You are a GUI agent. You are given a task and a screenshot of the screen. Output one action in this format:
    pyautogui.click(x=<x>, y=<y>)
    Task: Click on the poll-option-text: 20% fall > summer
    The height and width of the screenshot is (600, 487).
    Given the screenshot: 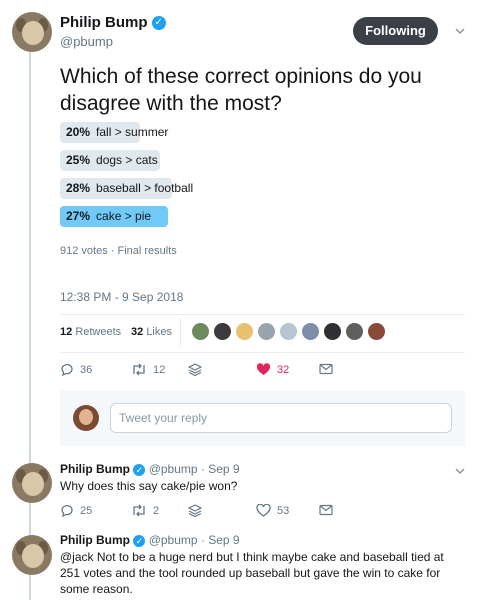 What is the action you would take?
    pyautogui.click(x=117, y=132)
    